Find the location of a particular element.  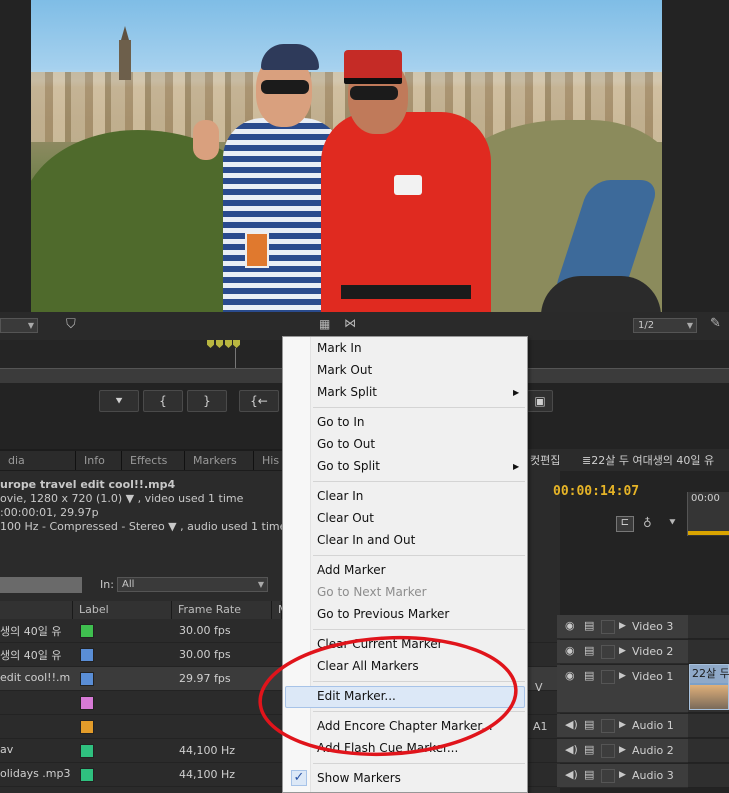

submenu-arrow-icon: ▶ is located at coordinates (516, 466).